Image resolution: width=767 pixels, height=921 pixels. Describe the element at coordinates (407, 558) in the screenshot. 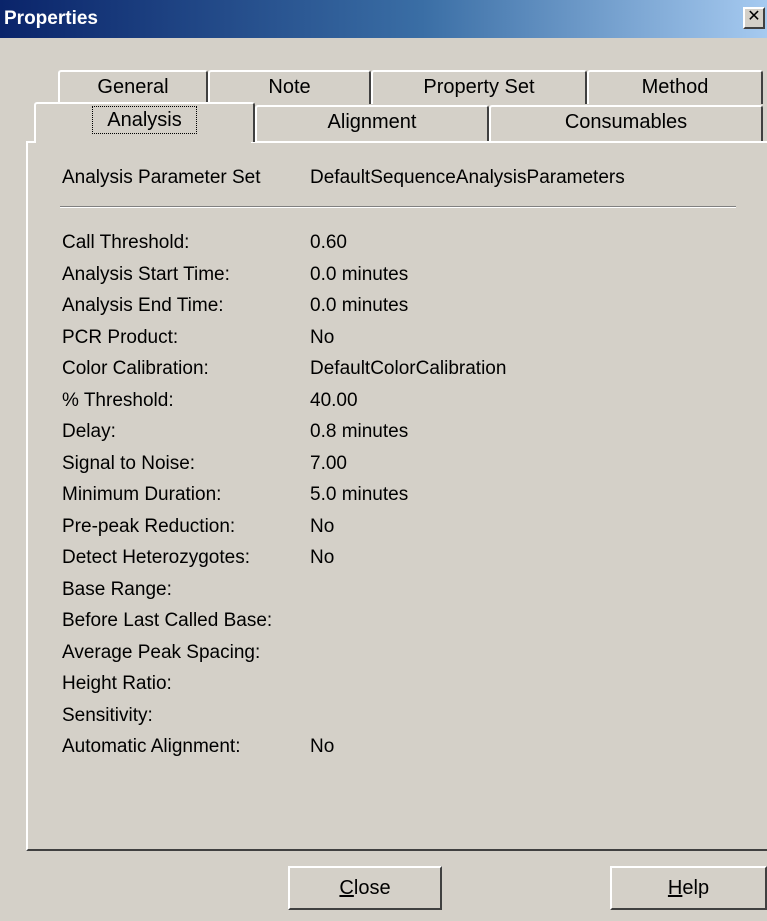

I see `row-detect-heterozygotes: Detect Heterozygotes: No` at that location.